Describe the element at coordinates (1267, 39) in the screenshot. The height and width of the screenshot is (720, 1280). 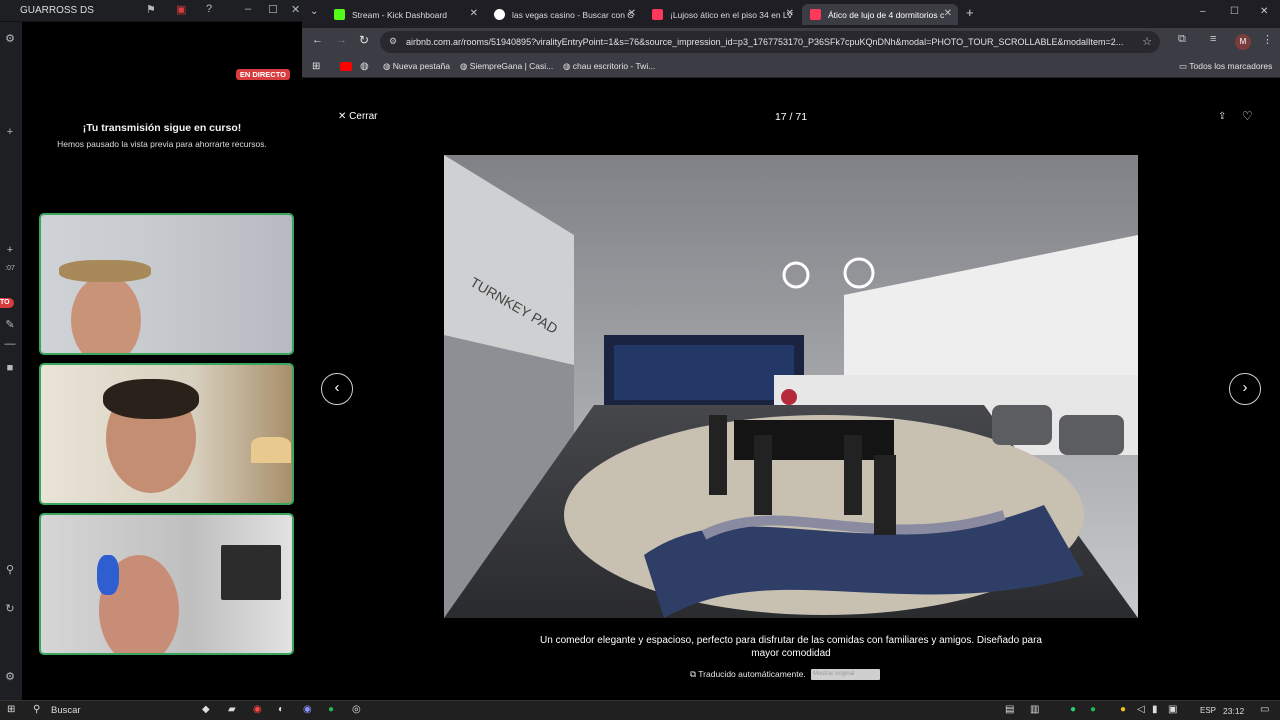
I see `menu-kebab-icon: ⋮` at that location.